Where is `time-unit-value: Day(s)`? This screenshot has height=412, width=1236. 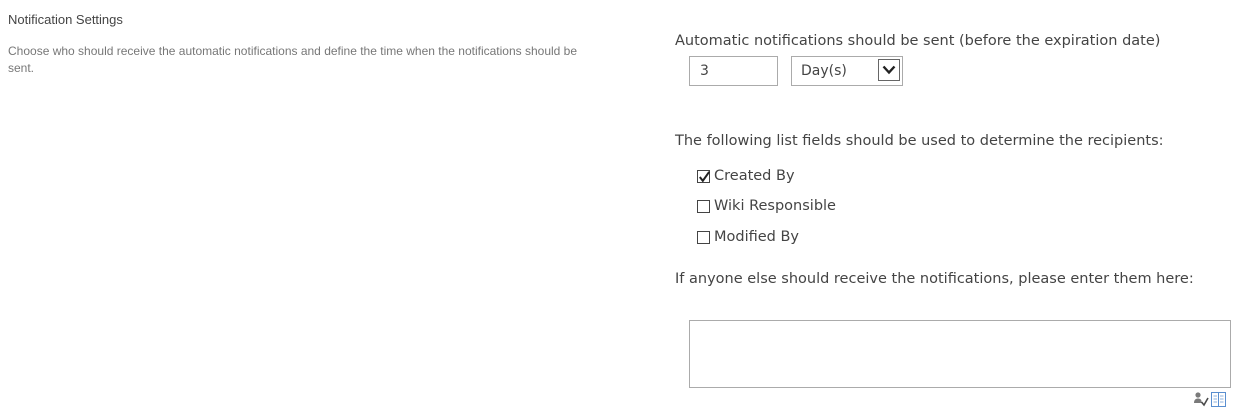 time-unit-value: Day(s) is located at coordinates (824, 71).